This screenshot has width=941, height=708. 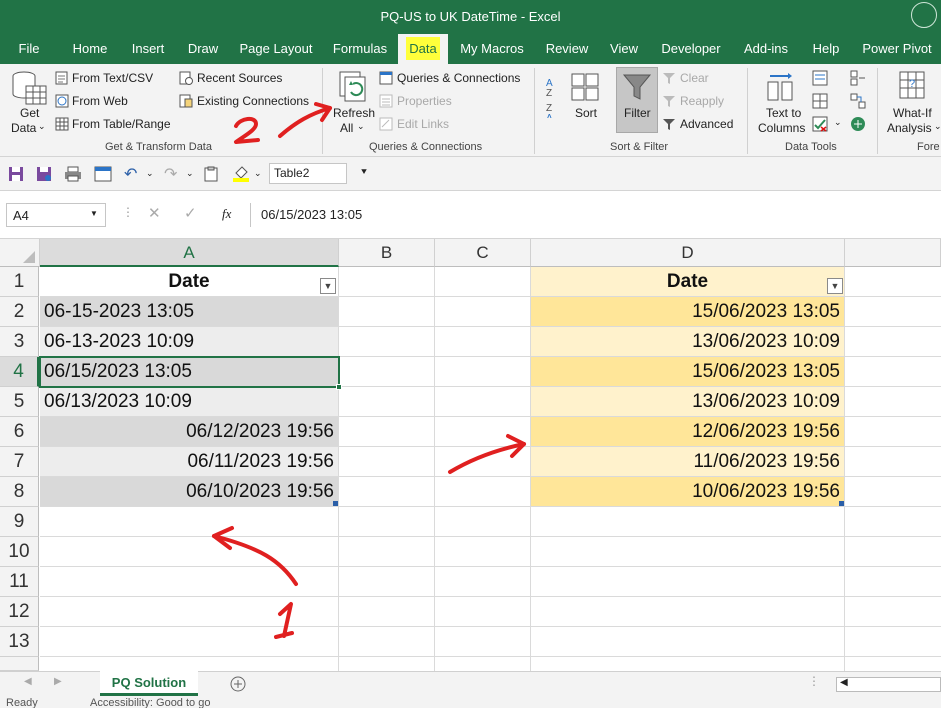 I want to click on status-ready: Ready, so click(x=22, y=702).